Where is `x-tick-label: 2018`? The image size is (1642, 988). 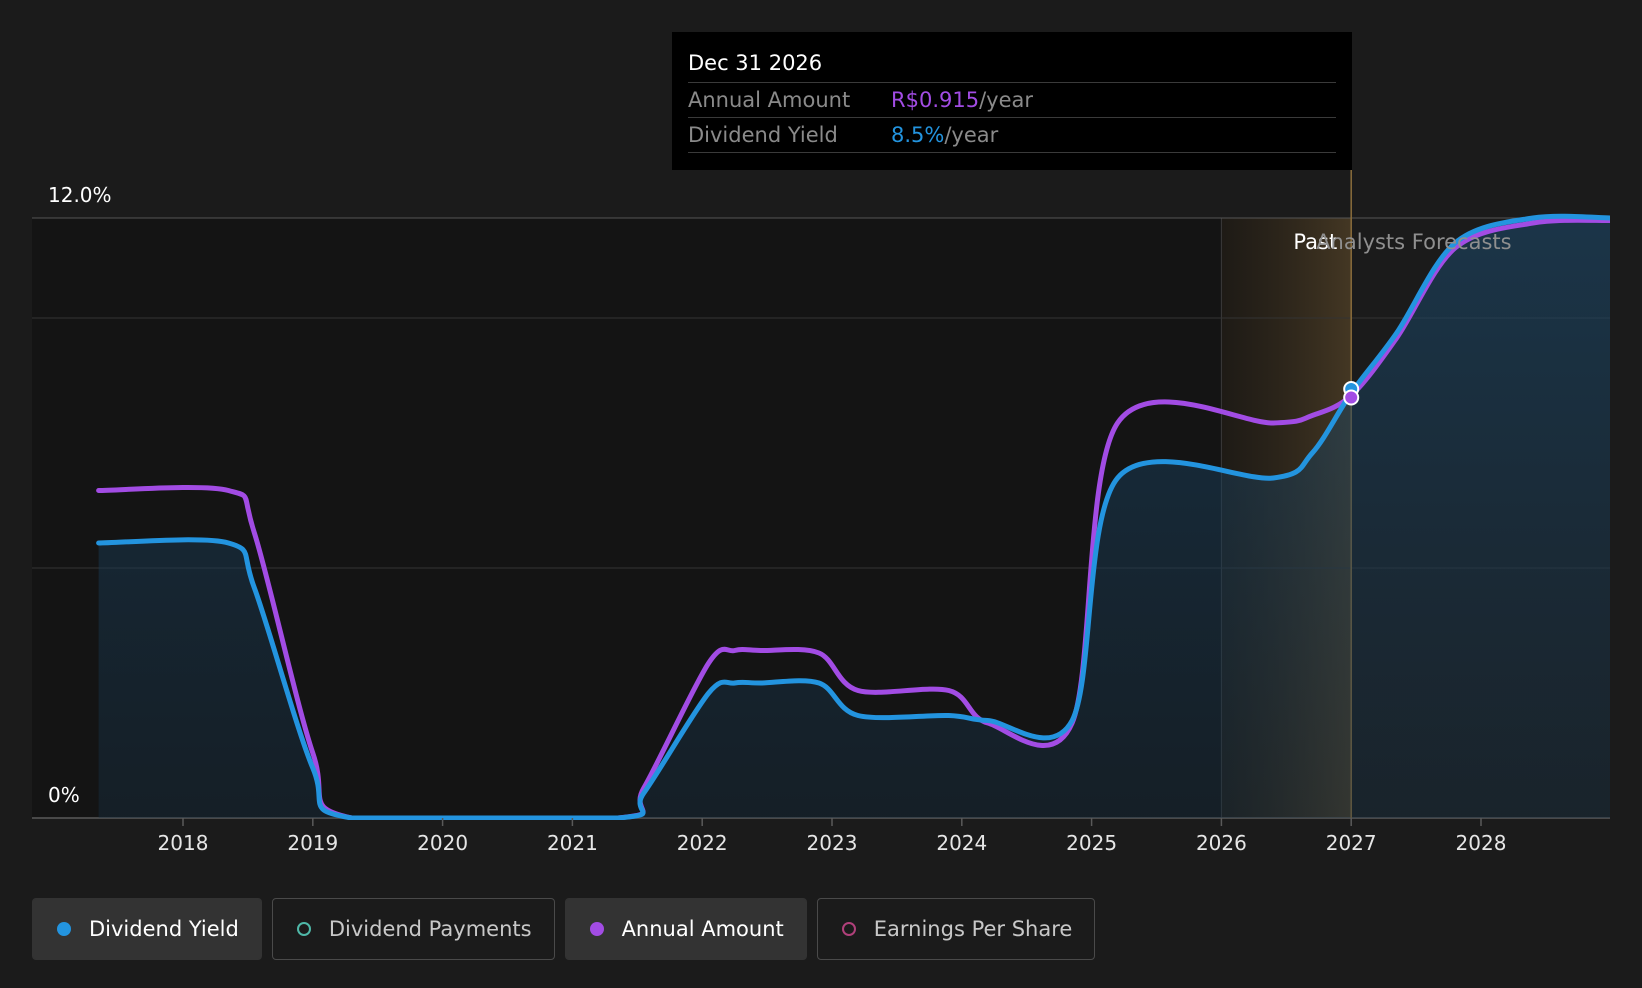
x-tick-label: 2018 is located at coordinates (183, 843).